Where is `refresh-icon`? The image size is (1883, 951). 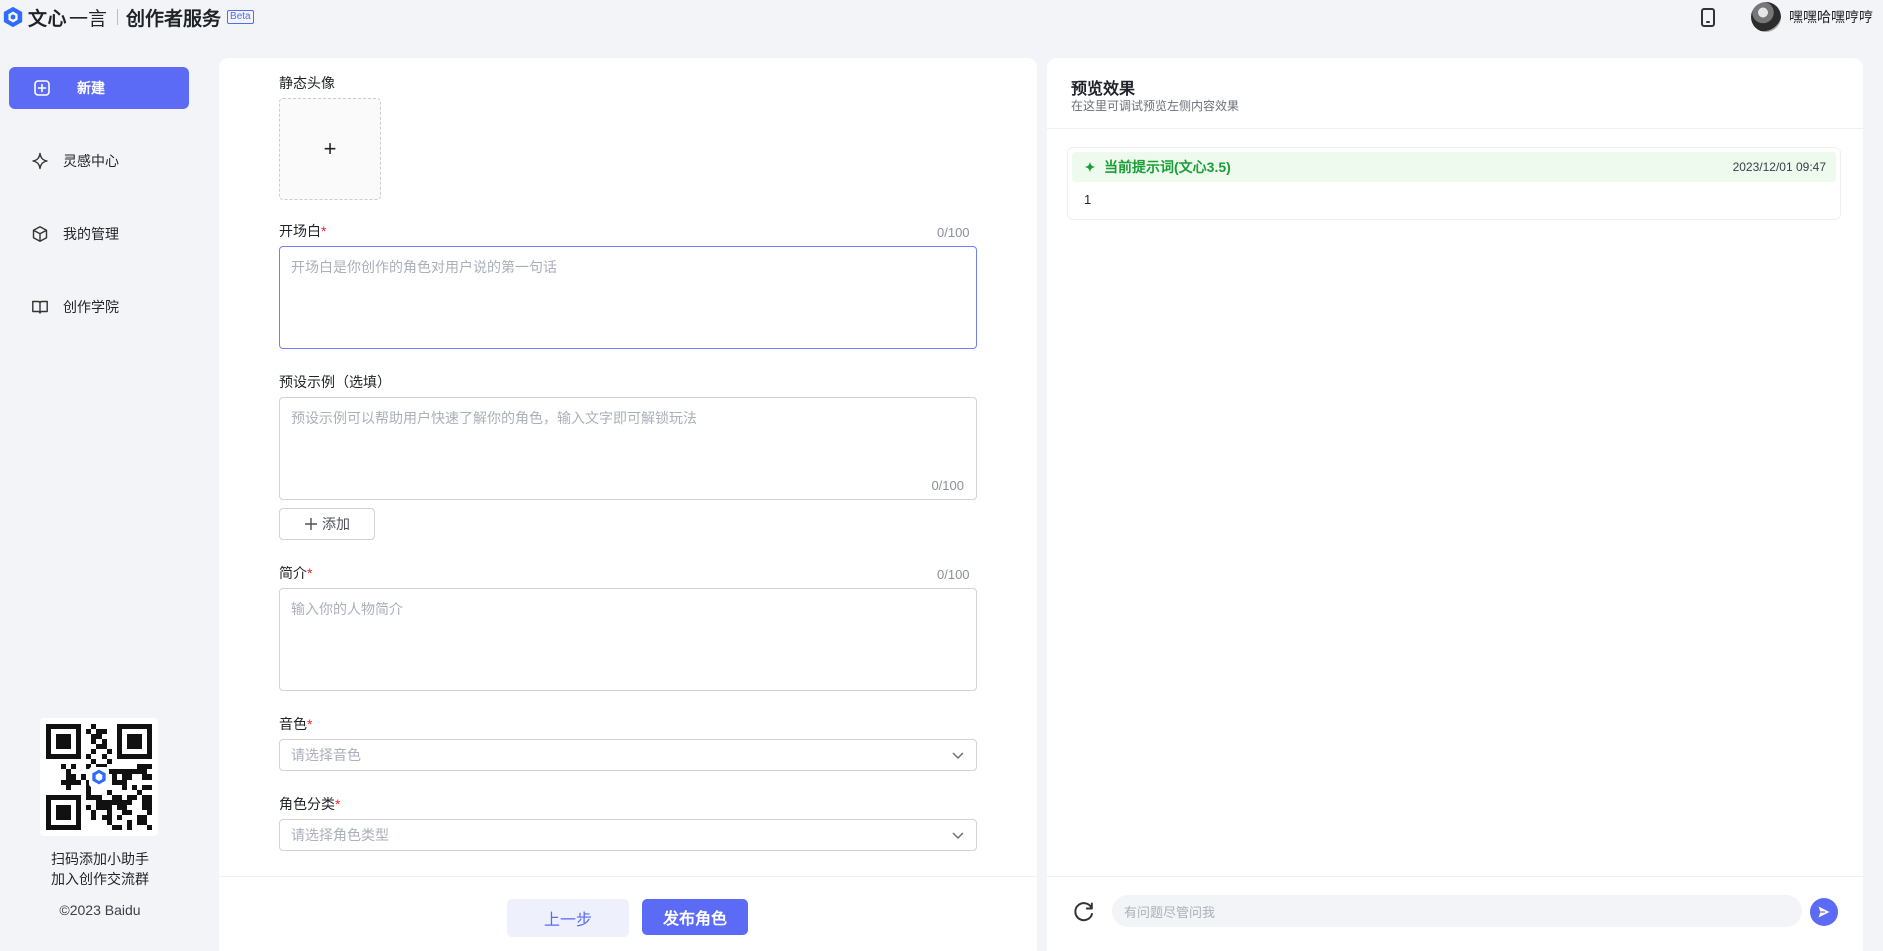 refresh-icon is located at coordinates (1084, 912).